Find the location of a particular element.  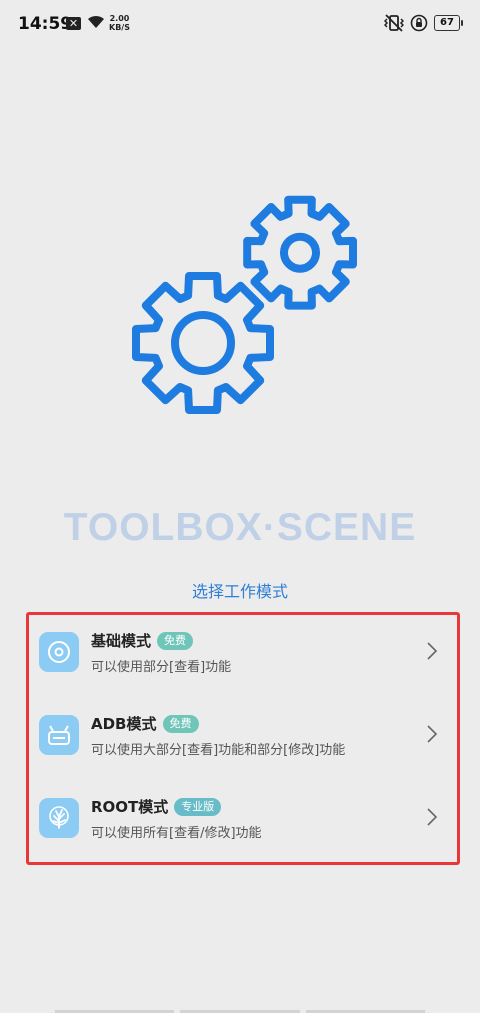

net-speed-value: 2.00 is located at coordinates (119, 18).